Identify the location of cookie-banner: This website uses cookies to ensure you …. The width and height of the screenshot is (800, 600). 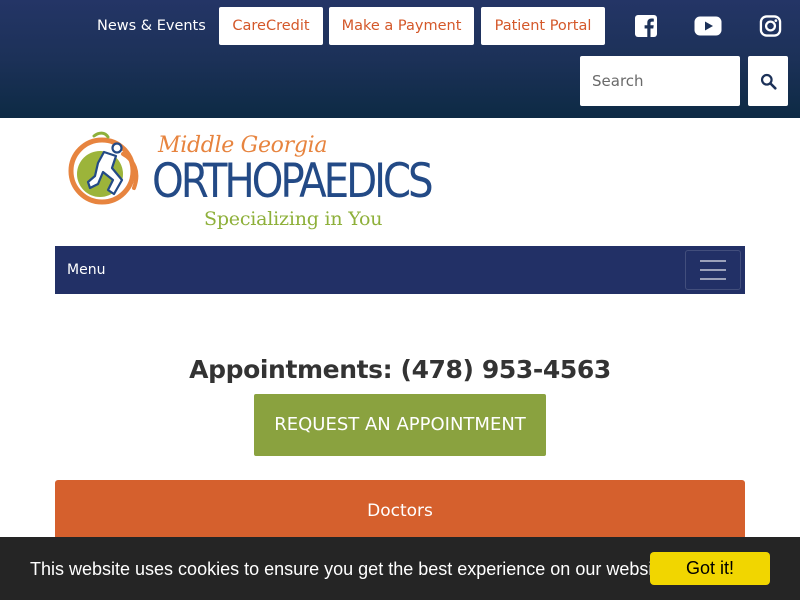
(400, 568).